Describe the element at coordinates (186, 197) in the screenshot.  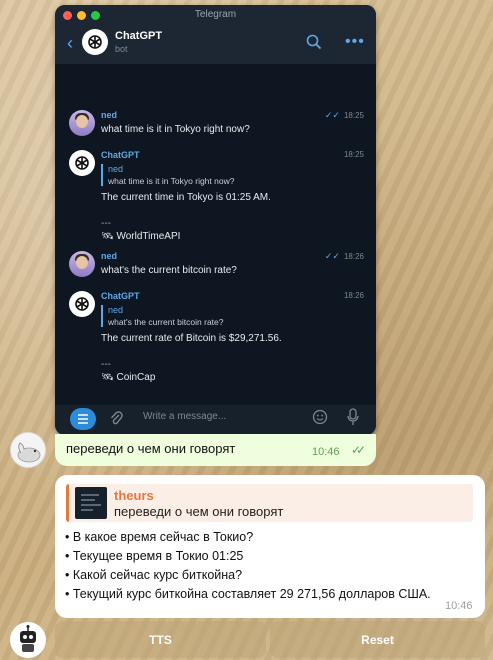
I see `answer-text: The current time in Tokyo is 01:25 AM.` at that location.